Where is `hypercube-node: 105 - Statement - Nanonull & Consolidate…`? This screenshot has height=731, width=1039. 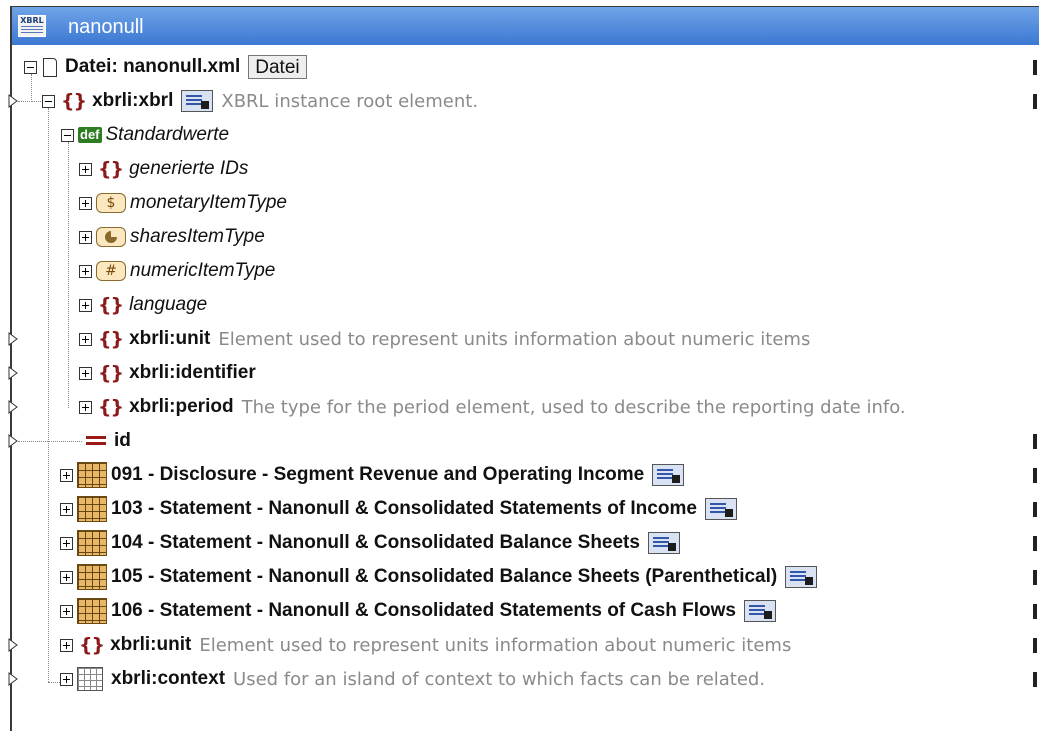
hypercube-node: 105 - Statement - Nanonull & Consolidate… is located at coordinates (439, 577).